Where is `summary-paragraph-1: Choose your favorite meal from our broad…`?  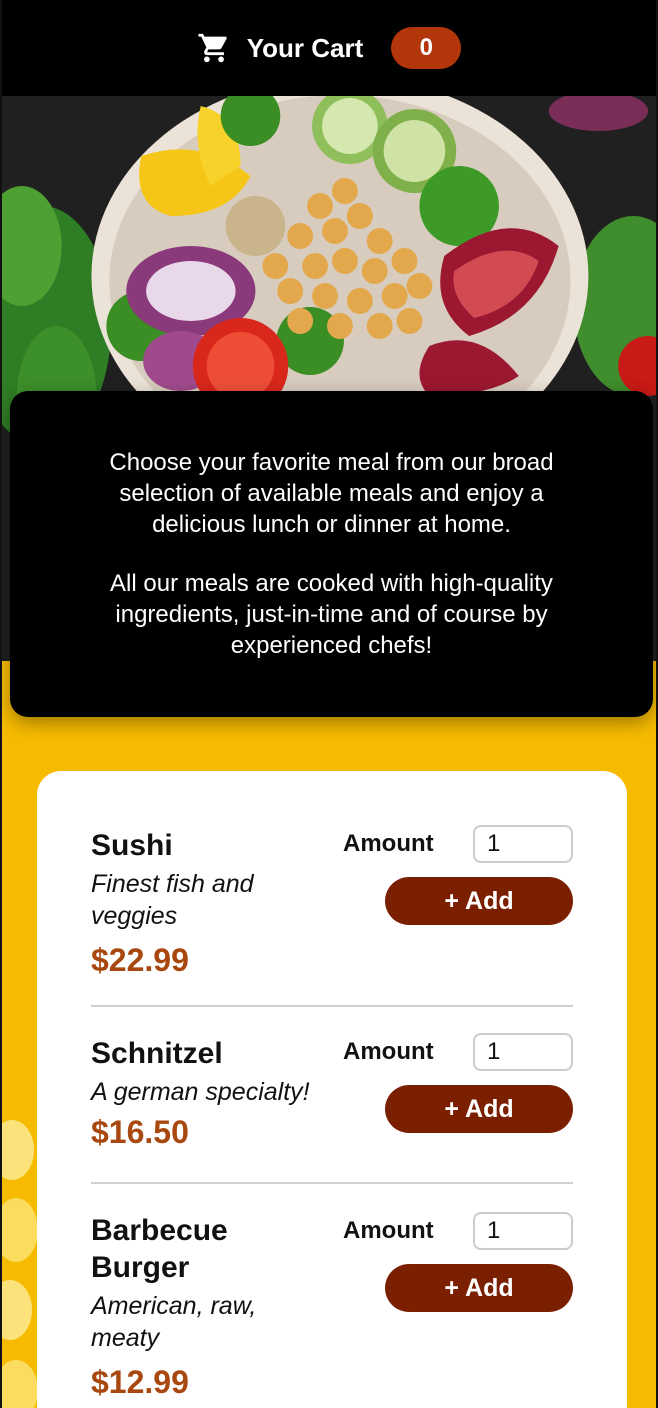 summary-paragraph-1: Choose your favorite meal from our broad… is located at coordinates (331, 493).